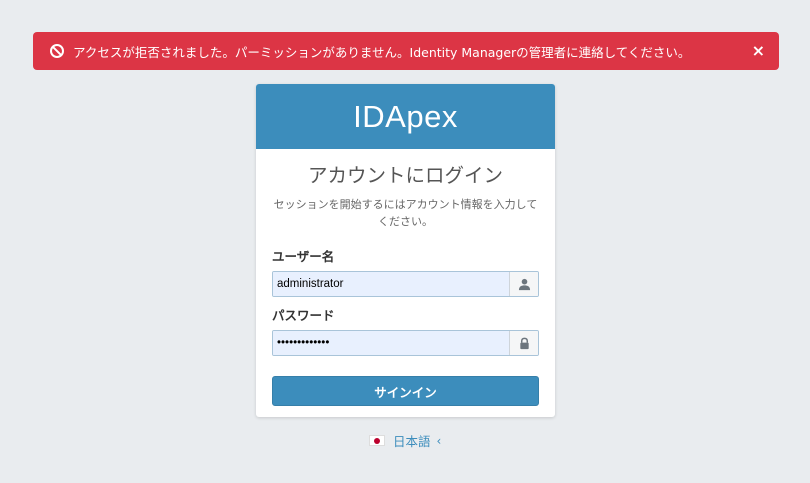 This screenshot has width=810, height=483. Describe the element at coordinates (405, 391) in the screenshot. I see `signin-button: サインイン` at that location.